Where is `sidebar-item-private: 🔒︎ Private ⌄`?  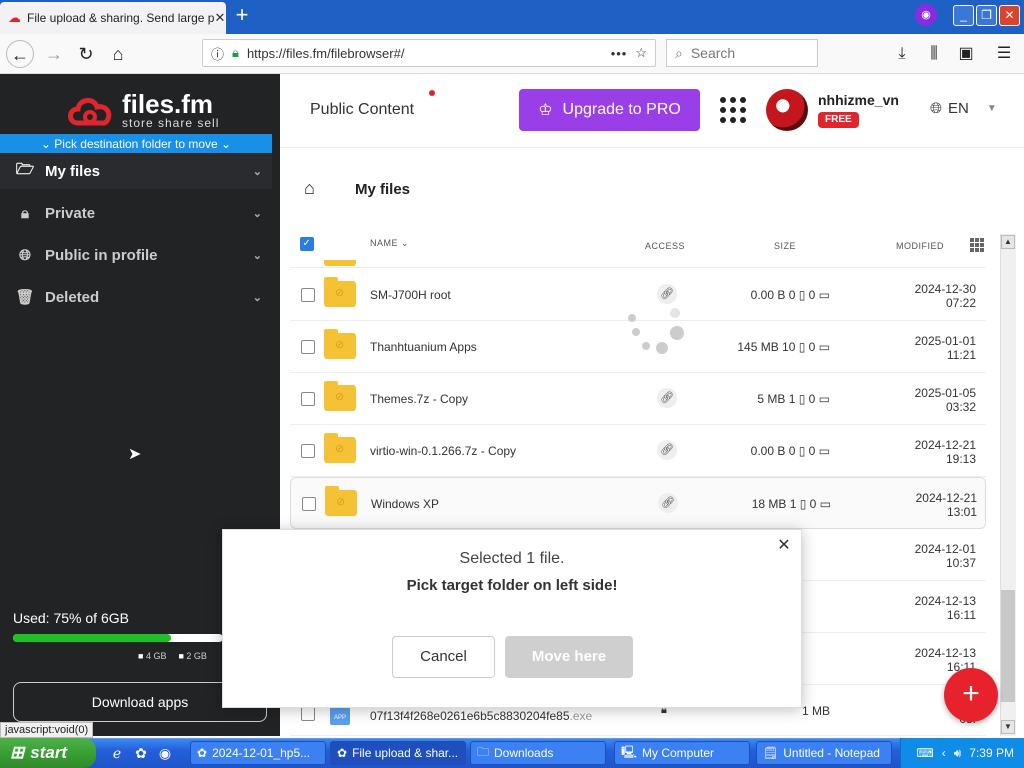 sidebar-item-private: 🔒︎ Private ⌄ is located at coordinates (136, 213).